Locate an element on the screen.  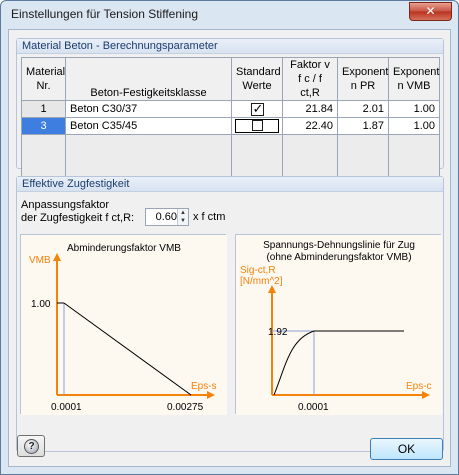
col-header-exp-vmb: Exponent n VMB is located at coordinates (414, 79).